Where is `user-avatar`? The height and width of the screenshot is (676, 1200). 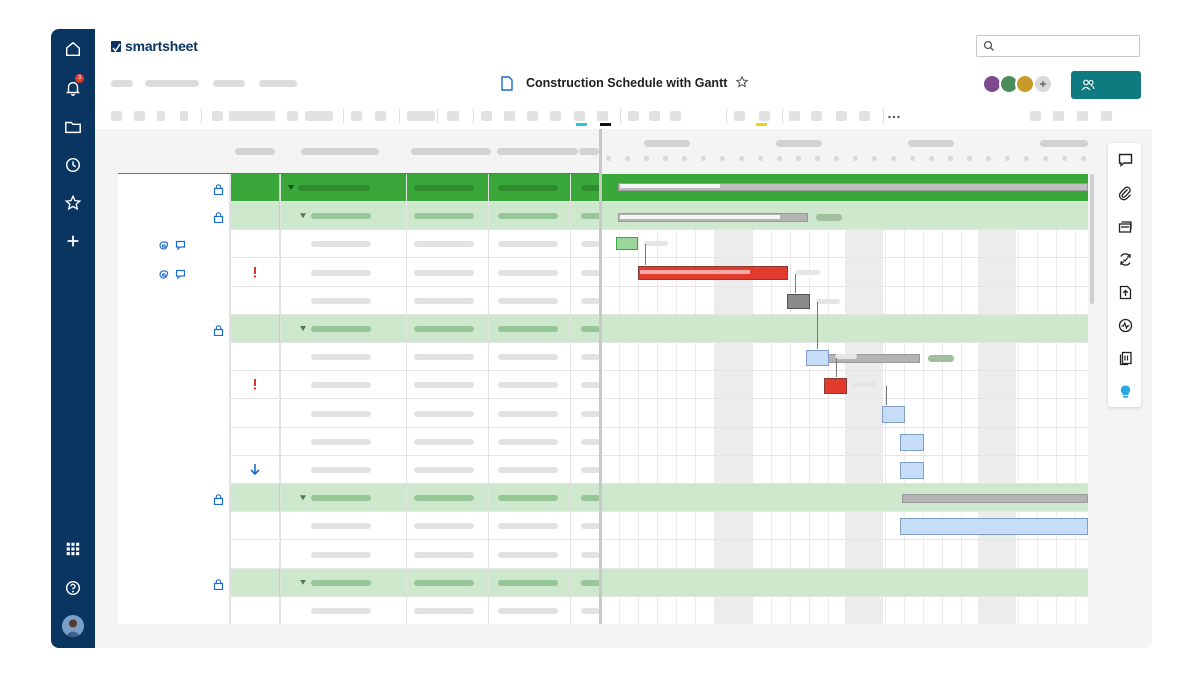
user-avatar is located at coordinates (73, 626).